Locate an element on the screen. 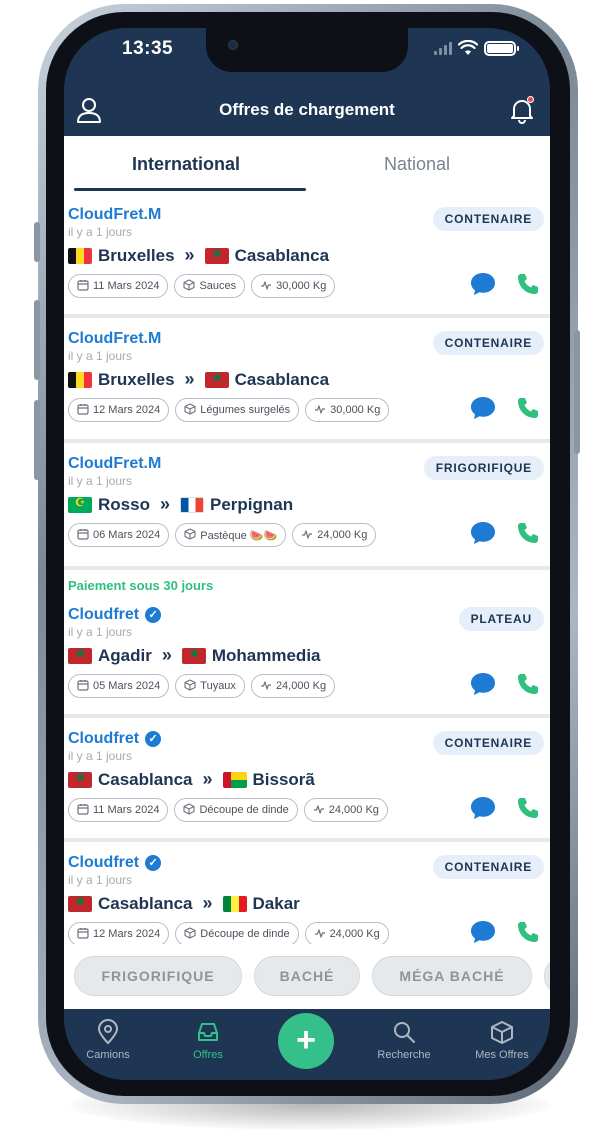  volume-down-button is located at coordinates (37, 440).